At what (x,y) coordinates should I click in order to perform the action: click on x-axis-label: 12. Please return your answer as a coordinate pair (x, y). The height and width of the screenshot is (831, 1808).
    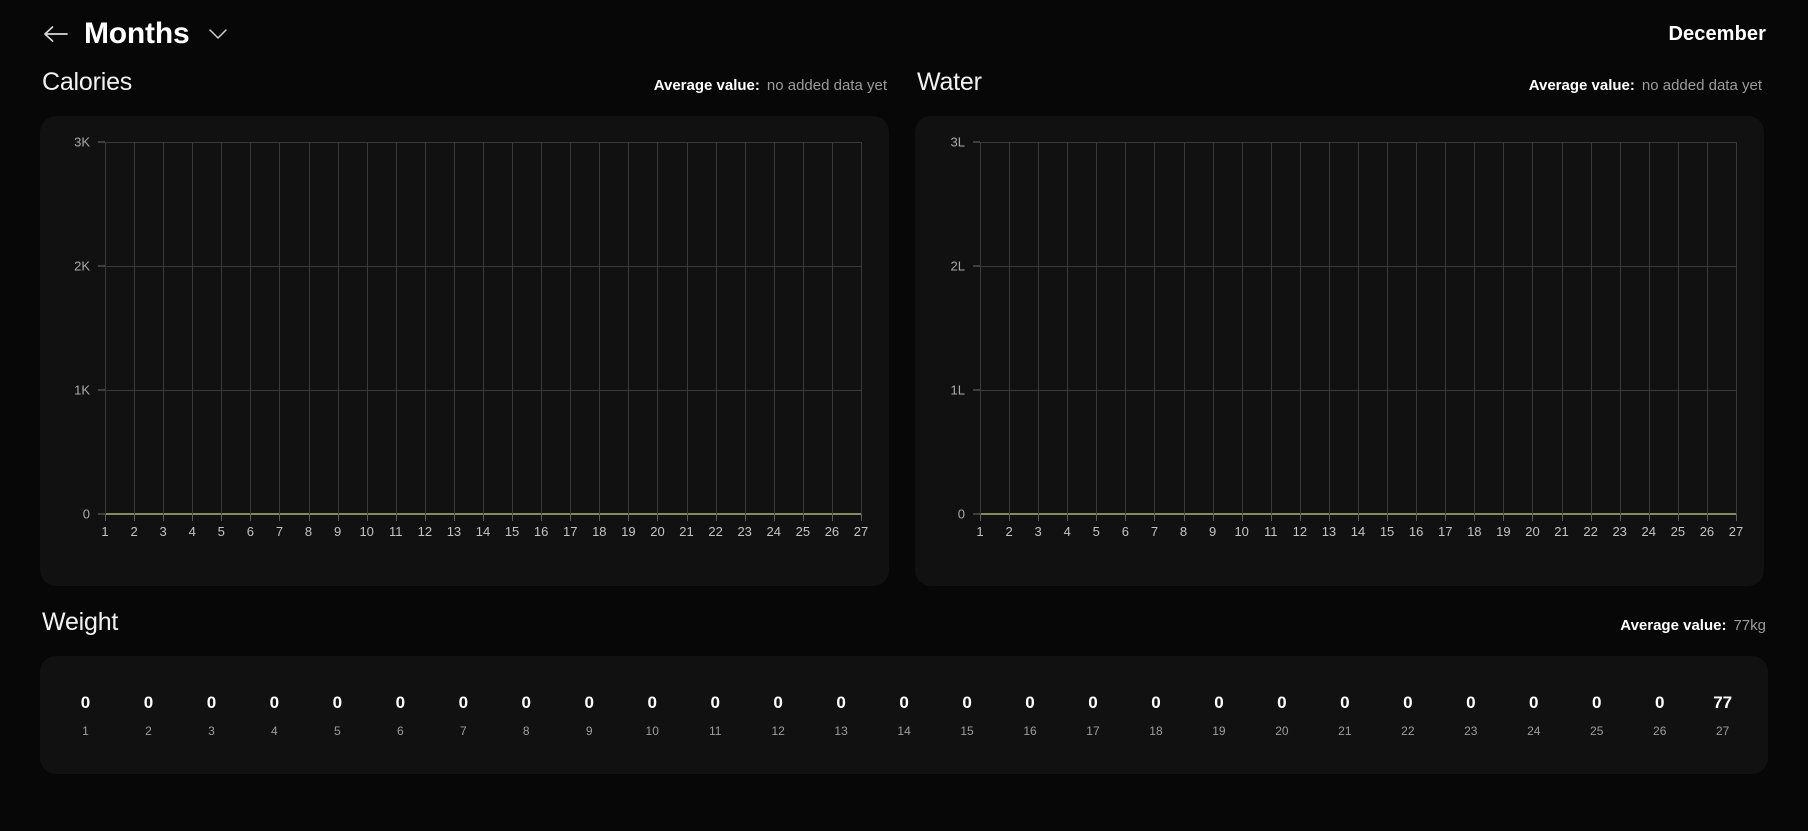
    Looking at the image, I should click on (1300, 531).